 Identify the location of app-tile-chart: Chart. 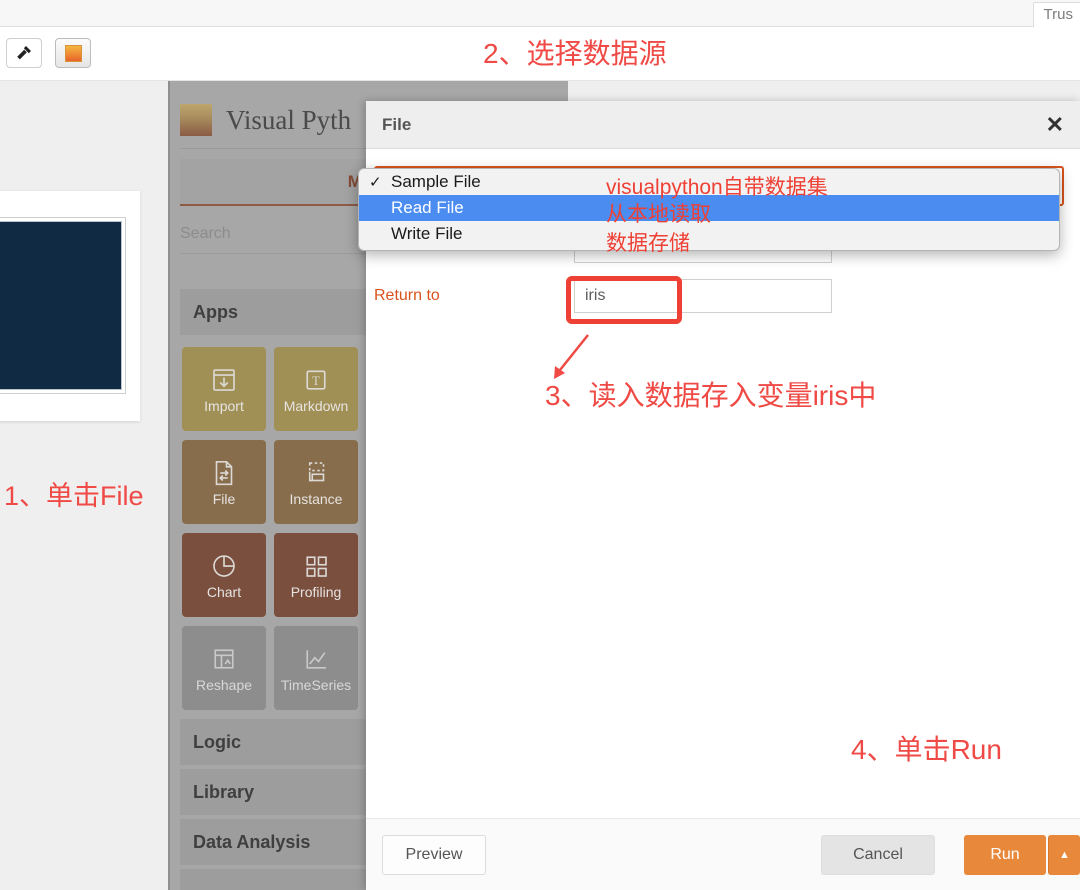
(224, 575).